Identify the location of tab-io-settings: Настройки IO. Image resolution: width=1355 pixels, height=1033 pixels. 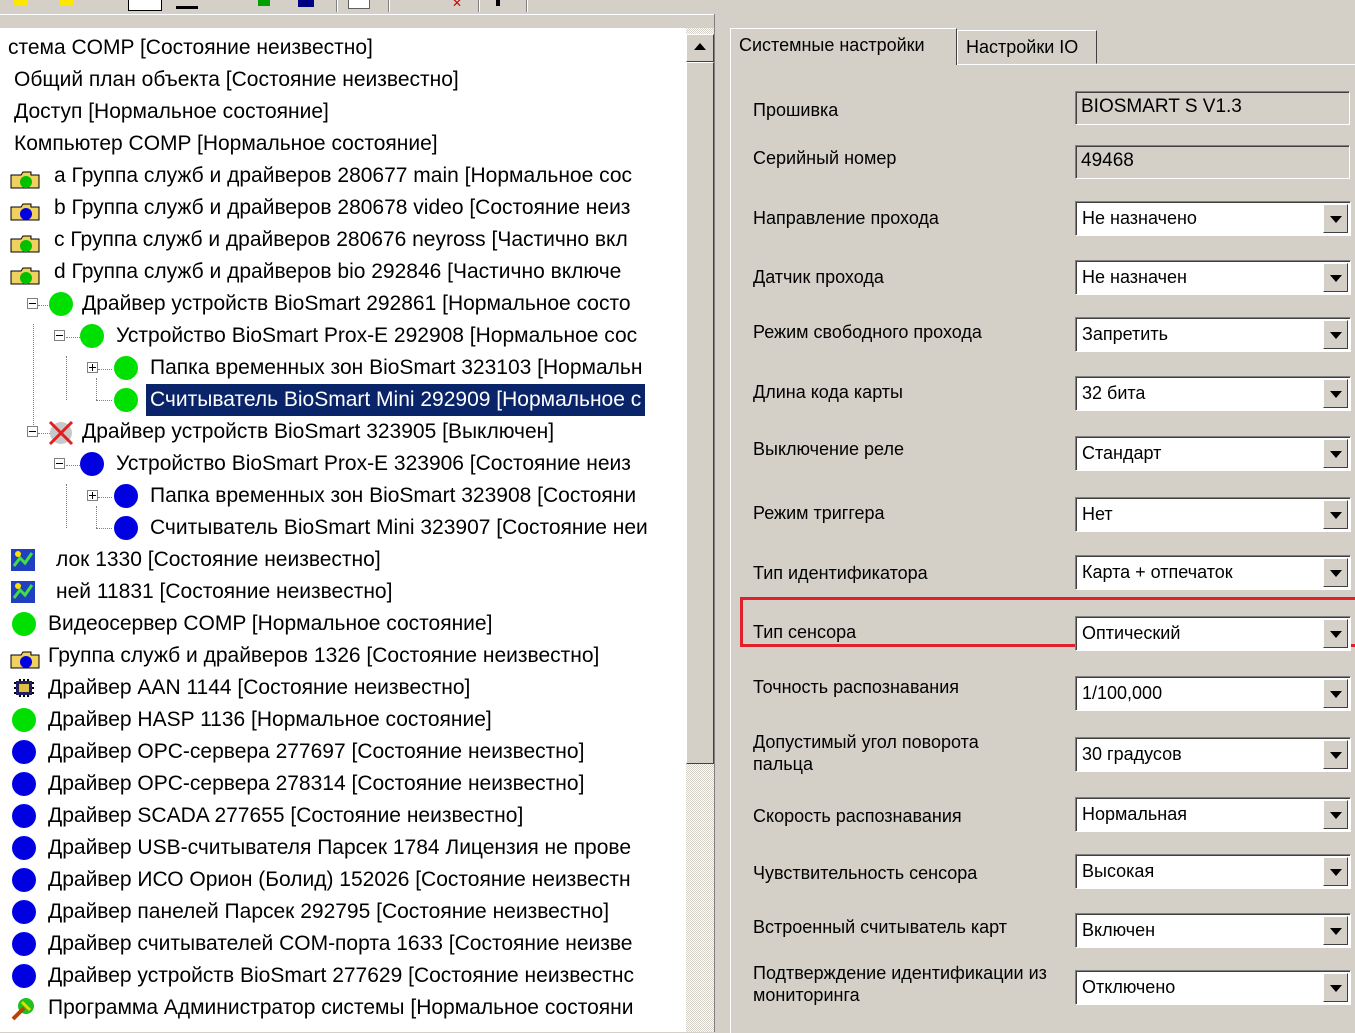
(1027, 47).